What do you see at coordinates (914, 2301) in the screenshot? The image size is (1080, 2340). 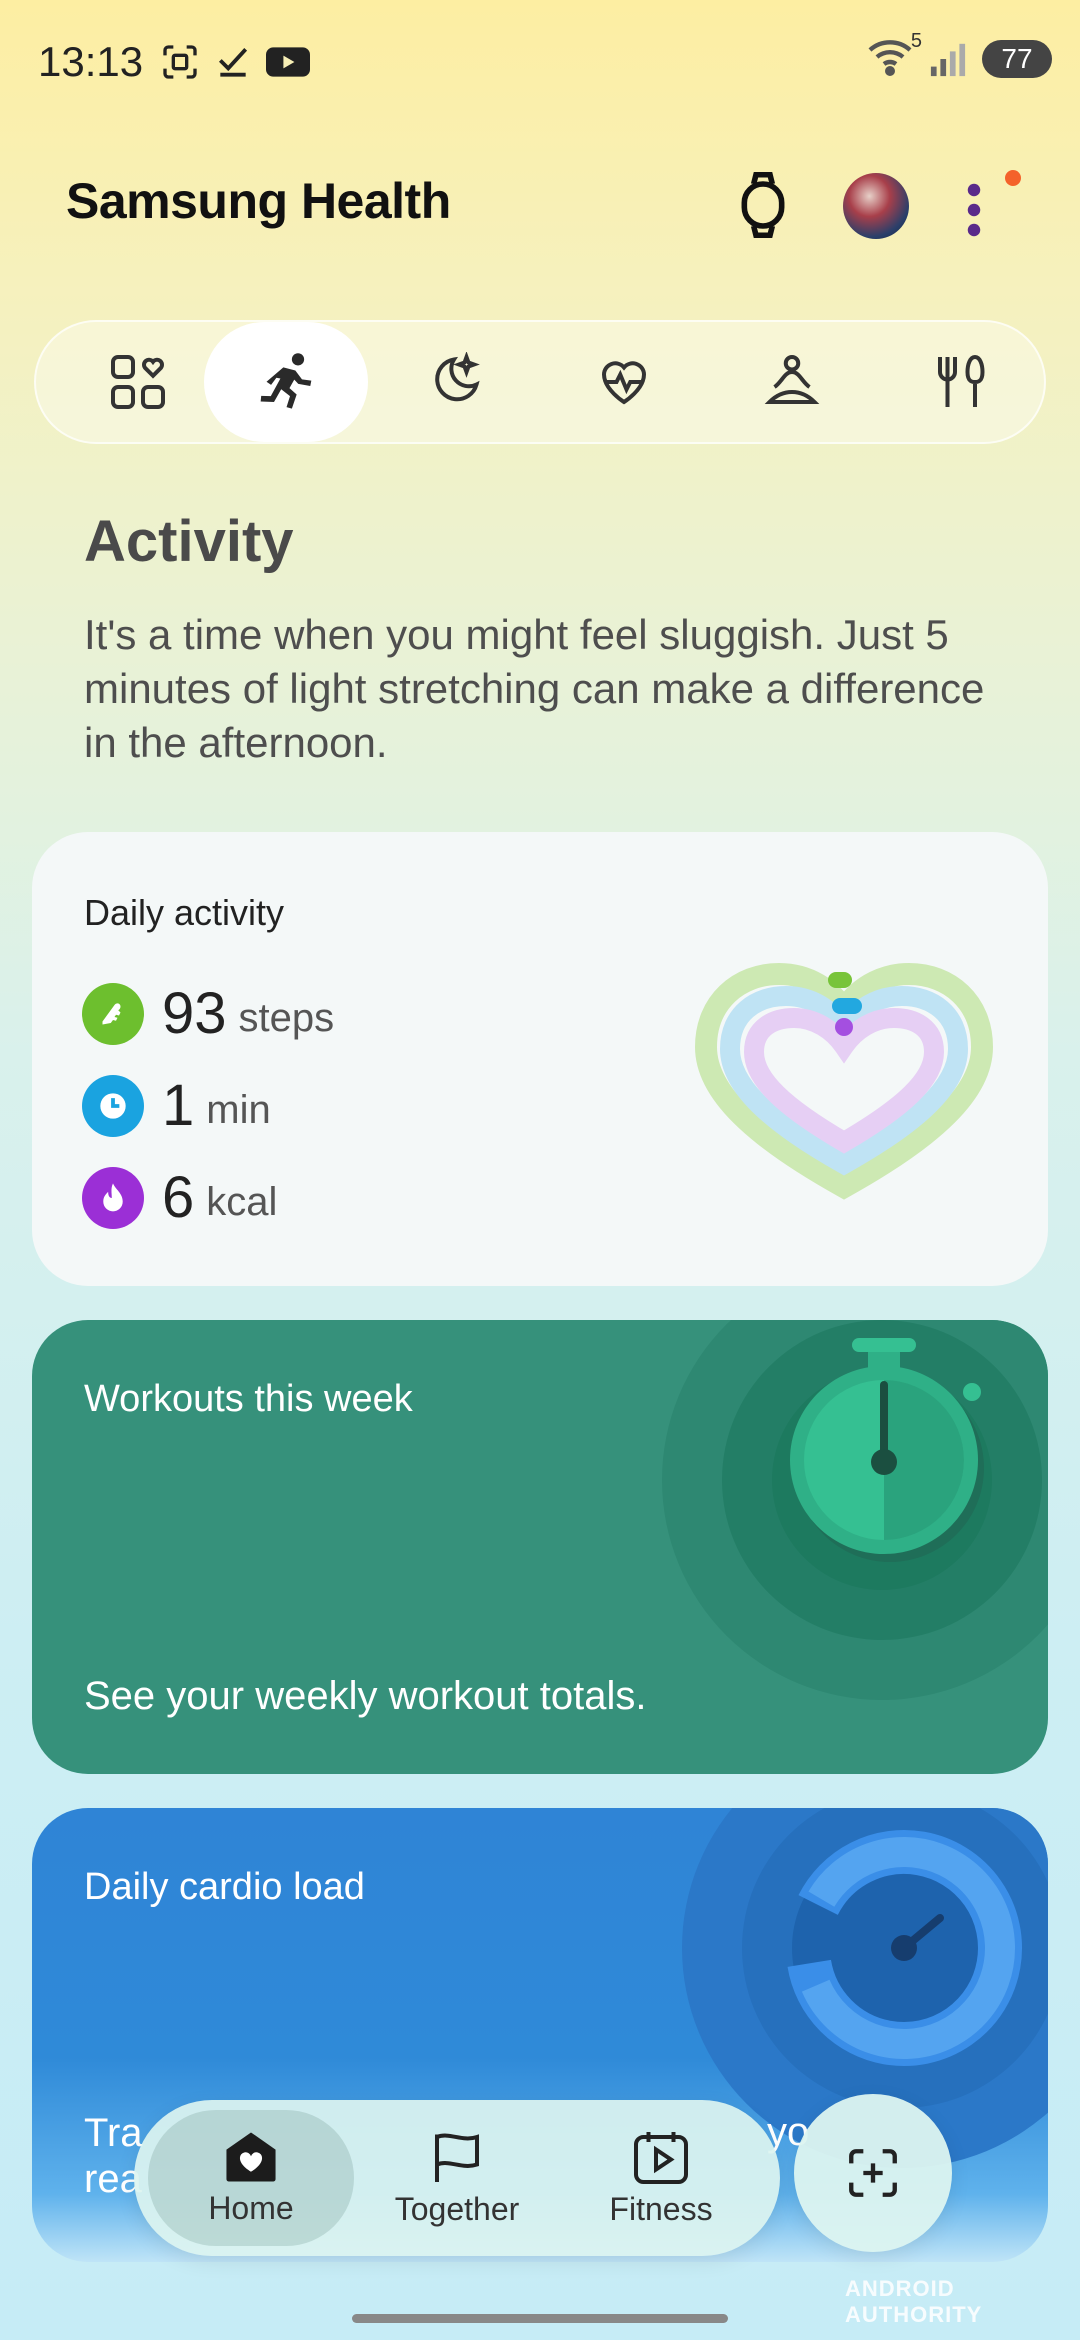 I see `watermark: ANDROID AUTHORITY` at bounding box center [914, 2301].